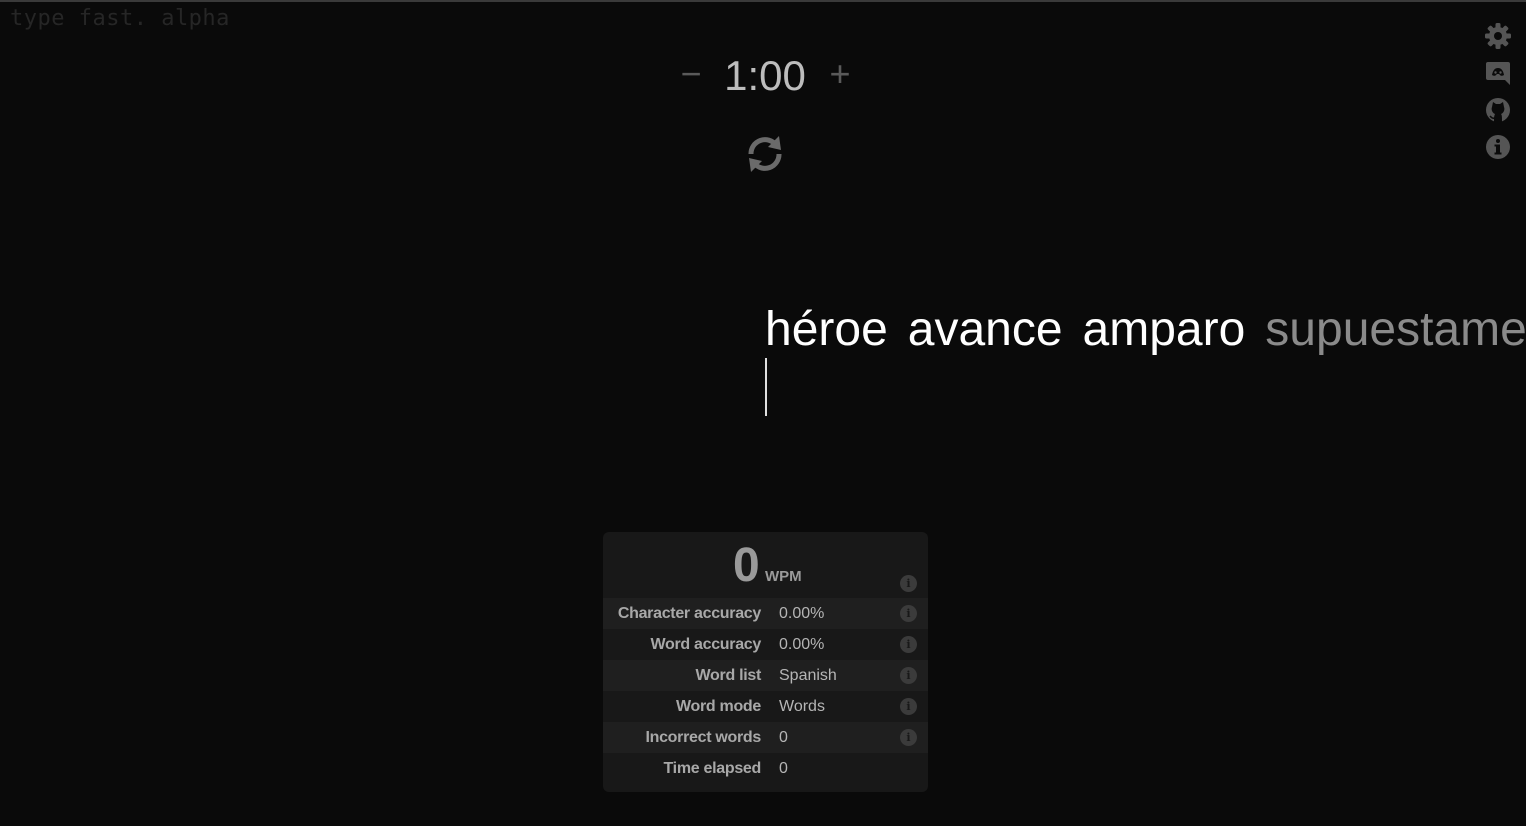  Describe the element at coordinates (718, 706) in the screenshot. I see `stat-label: Word mode` at that location.